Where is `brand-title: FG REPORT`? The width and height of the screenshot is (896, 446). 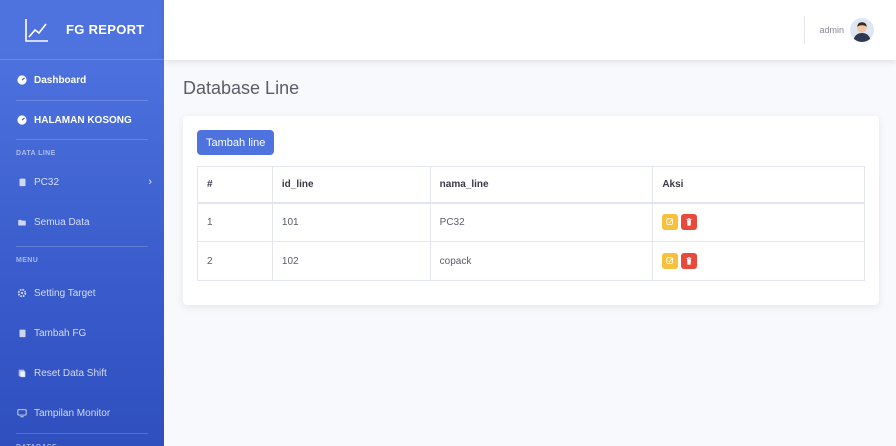 brand-title: FG REPORT is located at coordinates (105, 29).